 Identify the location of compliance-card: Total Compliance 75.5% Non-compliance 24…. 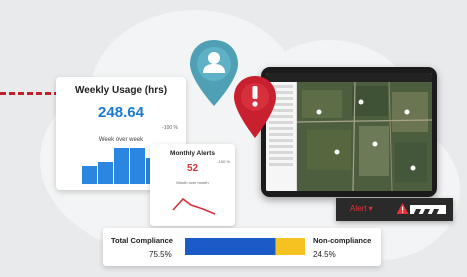
(242, 247).